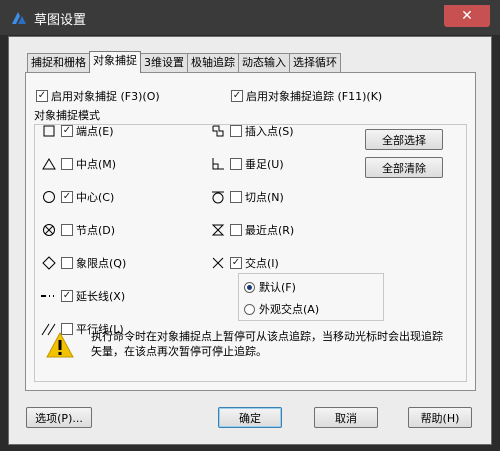 The width and height of the screenshot is (500, 451). What do you see at coordinates (264, 164) in the screenshot?
I see `mode-perpendicular-label: 垂足(U)` at bounding box center [264, 164].